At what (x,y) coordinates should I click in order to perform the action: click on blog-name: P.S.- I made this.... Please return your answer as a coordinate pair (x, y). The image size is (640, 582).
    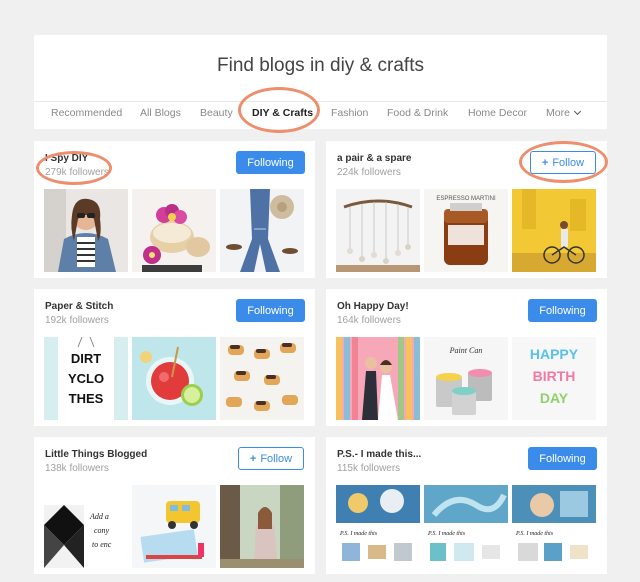
    Looking at the image, I should click on (379, 454).